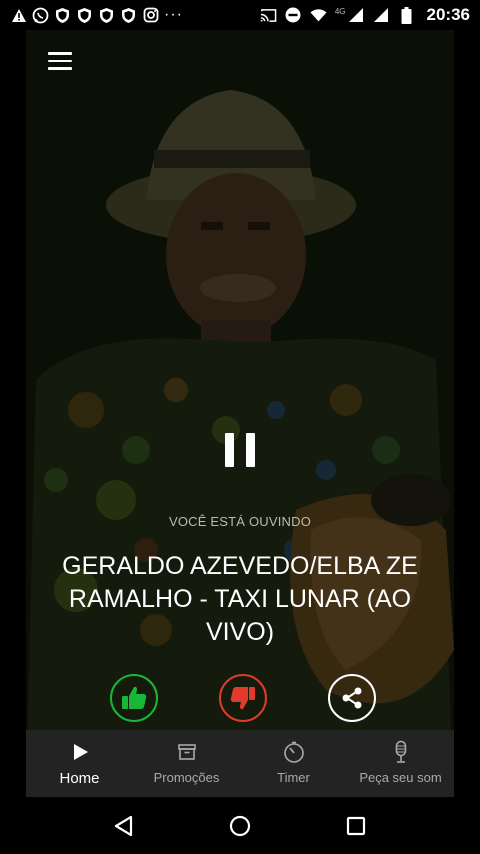 The image size is (480, 854). What do you see at coordinates (173, 14) in the screenshot?
I see `more-notifications-icon: ···` at bounding box center [173, 14].